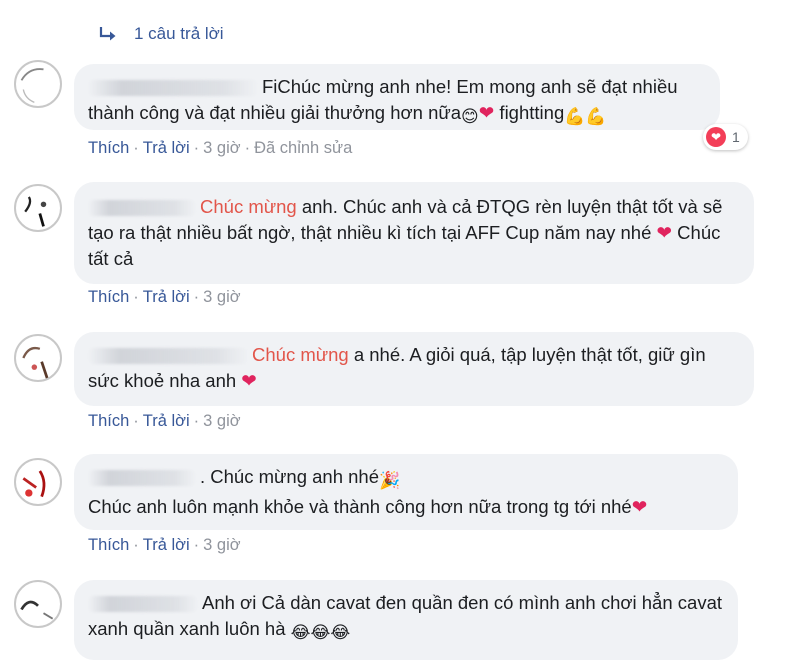 The width and height of the screenshot is (800, 660). What do you see at coordinates (303, 148) in the screenshot?
I see `edited-label: Đã chỉnh sửa` at bounding box center [303, 148].